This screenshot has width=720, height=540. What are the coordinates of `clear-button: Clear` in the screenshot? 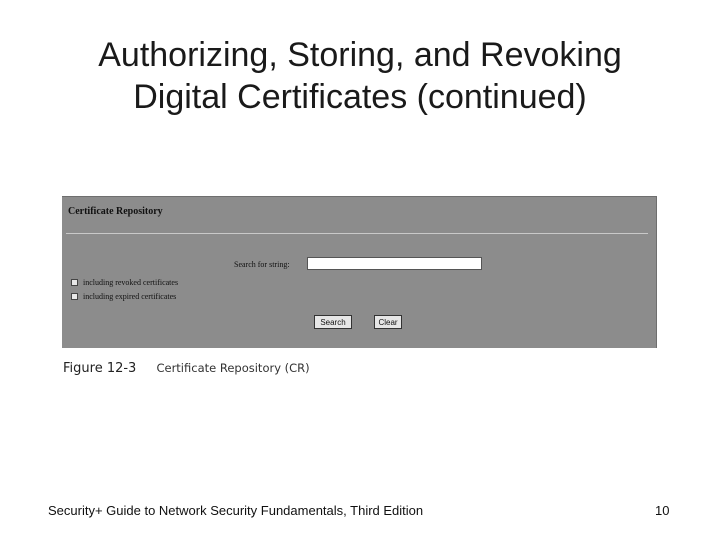 It's located at (388, 322).